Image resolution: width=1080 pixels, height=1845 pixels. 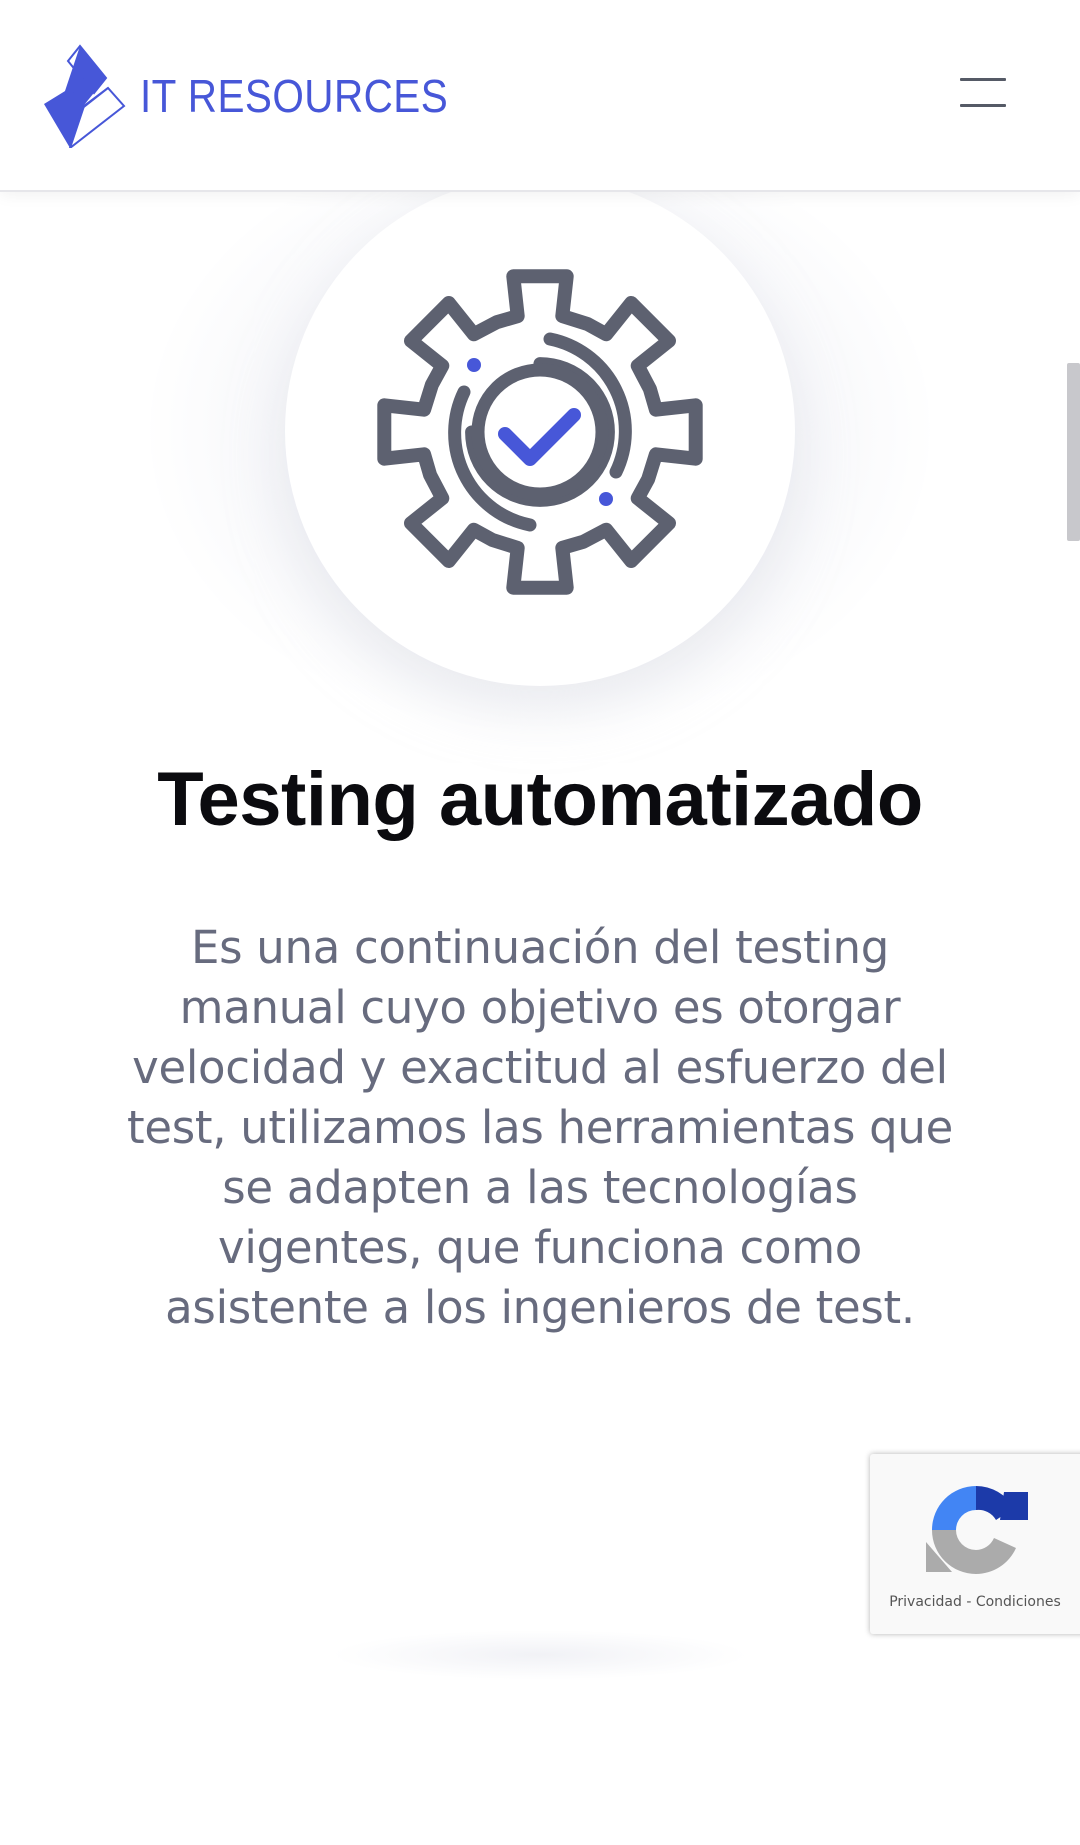 I want to click on gear-outline-icon, so click(x=540, y=432).